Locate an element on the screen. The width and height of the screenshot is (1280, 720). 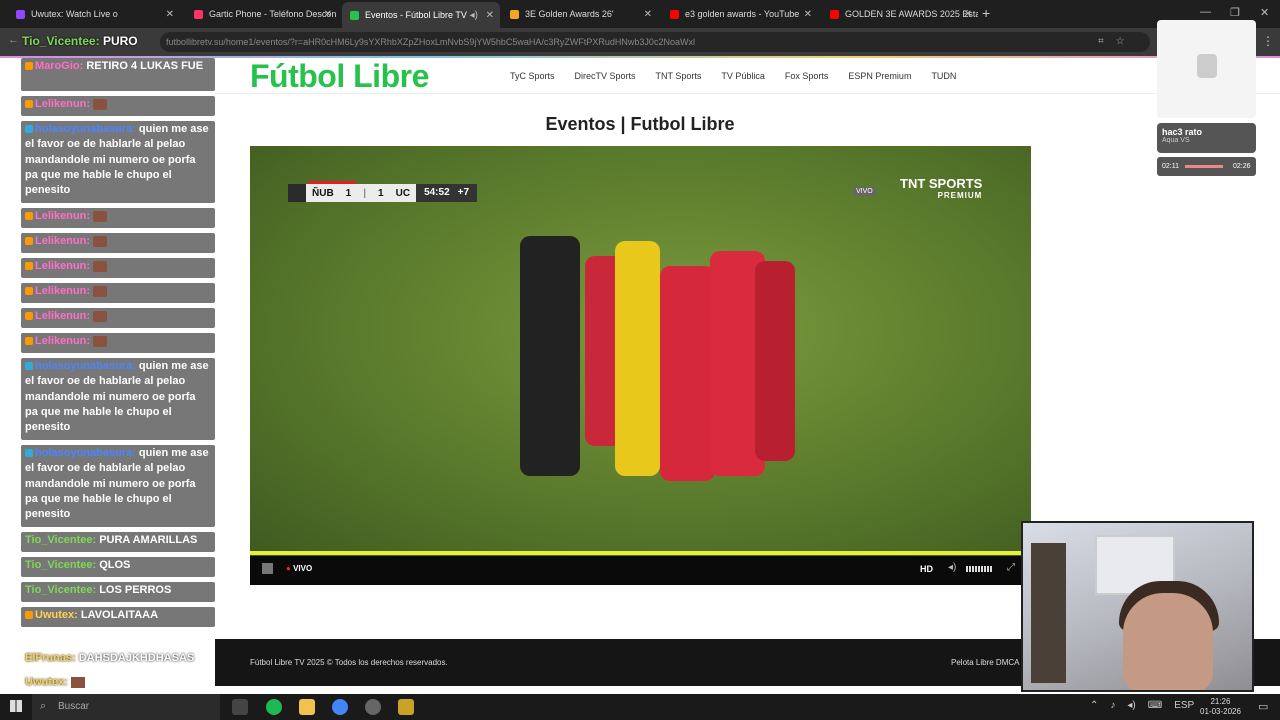
webcam-person is located at coordinates (1168, 641).